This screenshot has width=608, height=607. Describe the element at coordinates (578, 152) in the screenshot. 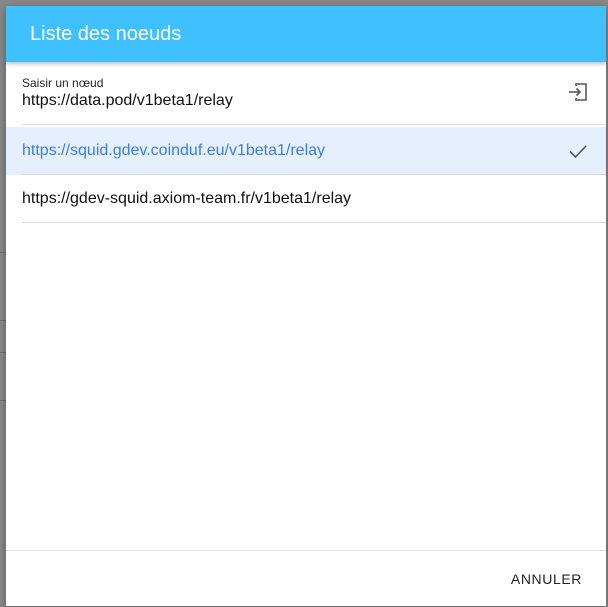

I see `check-icon` at that location.